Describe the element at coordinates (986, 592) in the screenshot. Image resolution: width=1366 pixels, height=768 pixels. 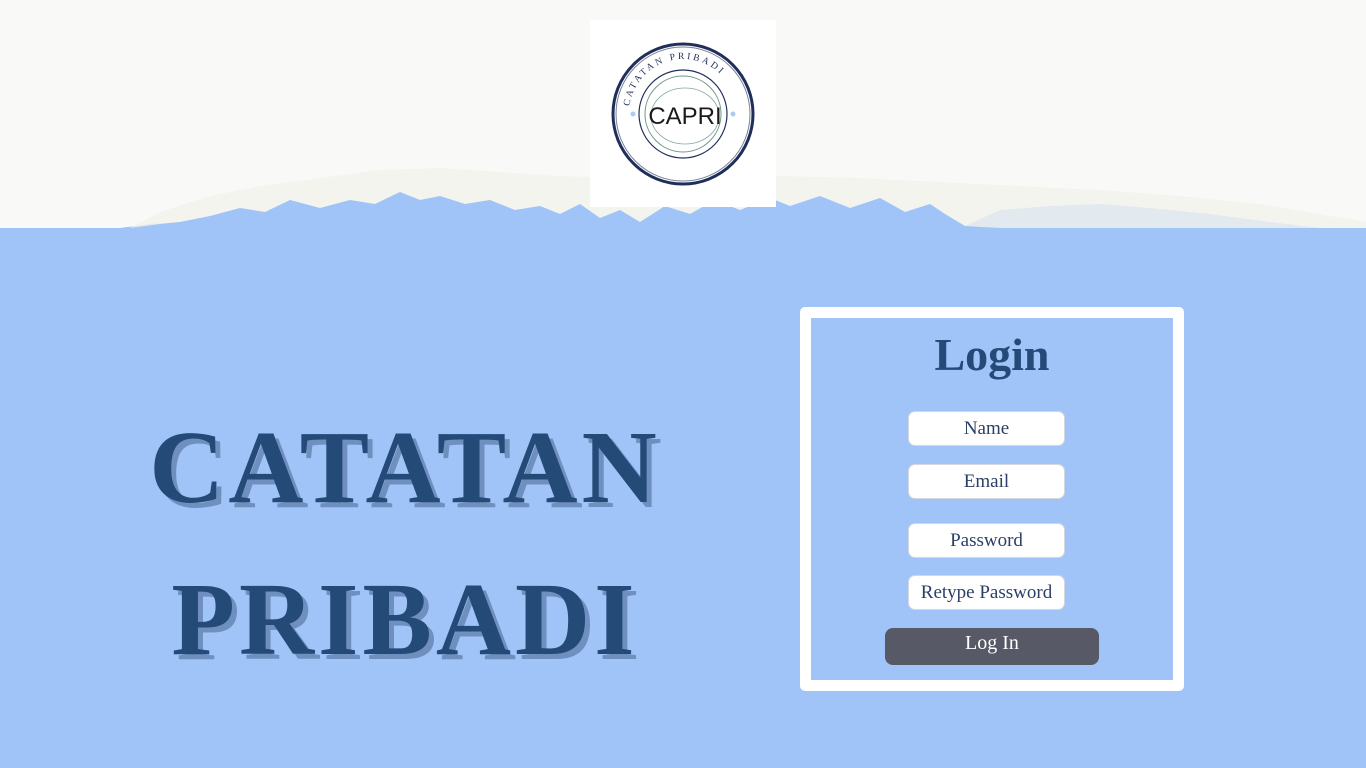
I see `retype-password-input` at that location.